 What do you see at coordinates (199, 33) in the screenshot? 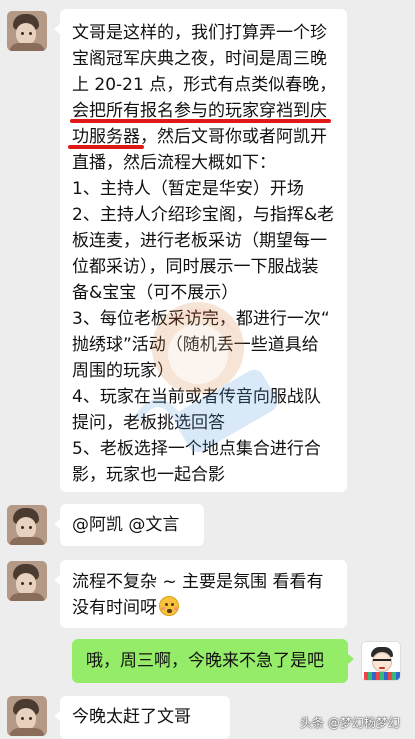
I see `message-line: 文哥是这样的，我们打算弄一个珍` at bounding box center [199, 33].